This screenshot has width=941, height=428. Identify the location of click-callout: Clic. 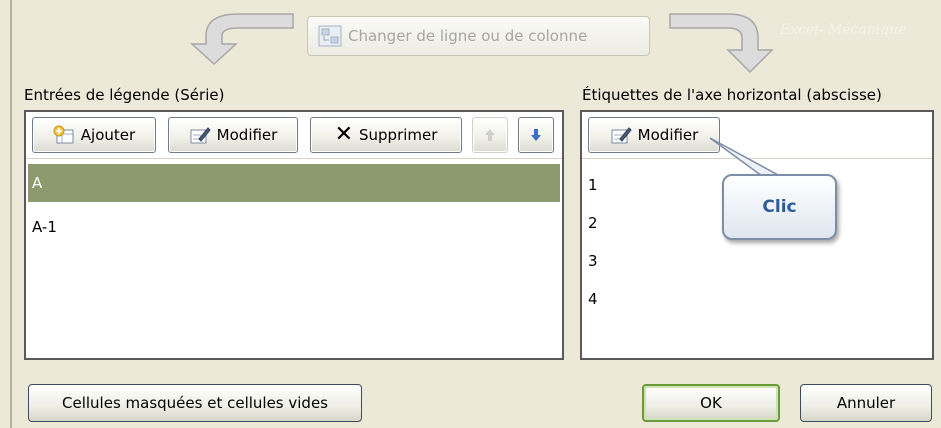
(779, 207).